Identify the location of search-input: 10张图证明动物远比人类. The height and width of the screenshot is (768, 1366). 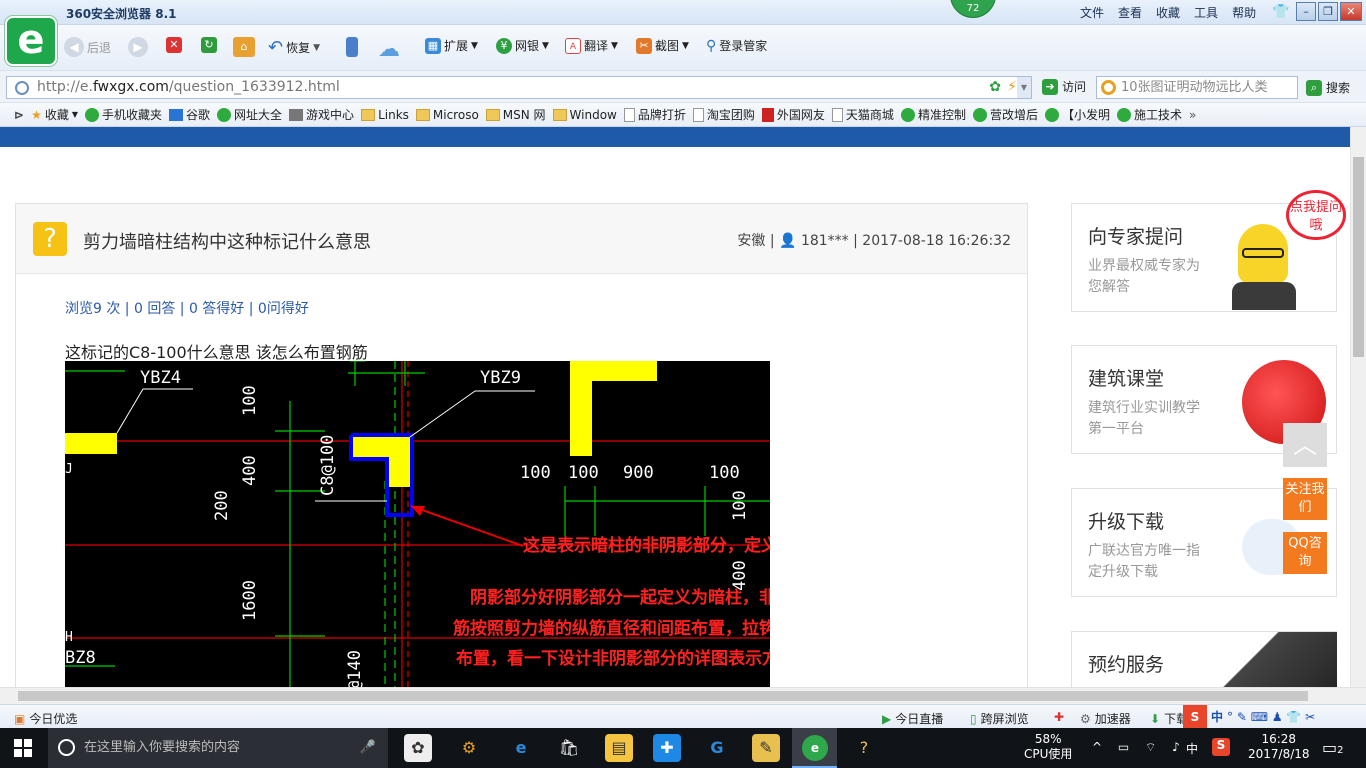
(1197, 87).